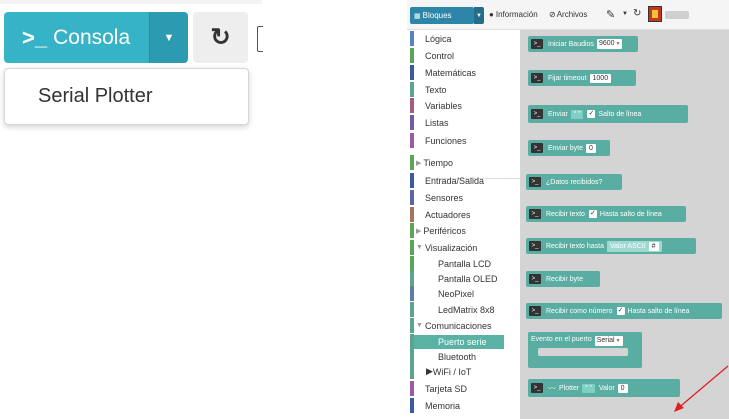 The image size is (729, 419). What do you see at coordinates (435, 405) in the screenshot?
I see `category-memoria: Memoria` at bounding box center [435, 405].